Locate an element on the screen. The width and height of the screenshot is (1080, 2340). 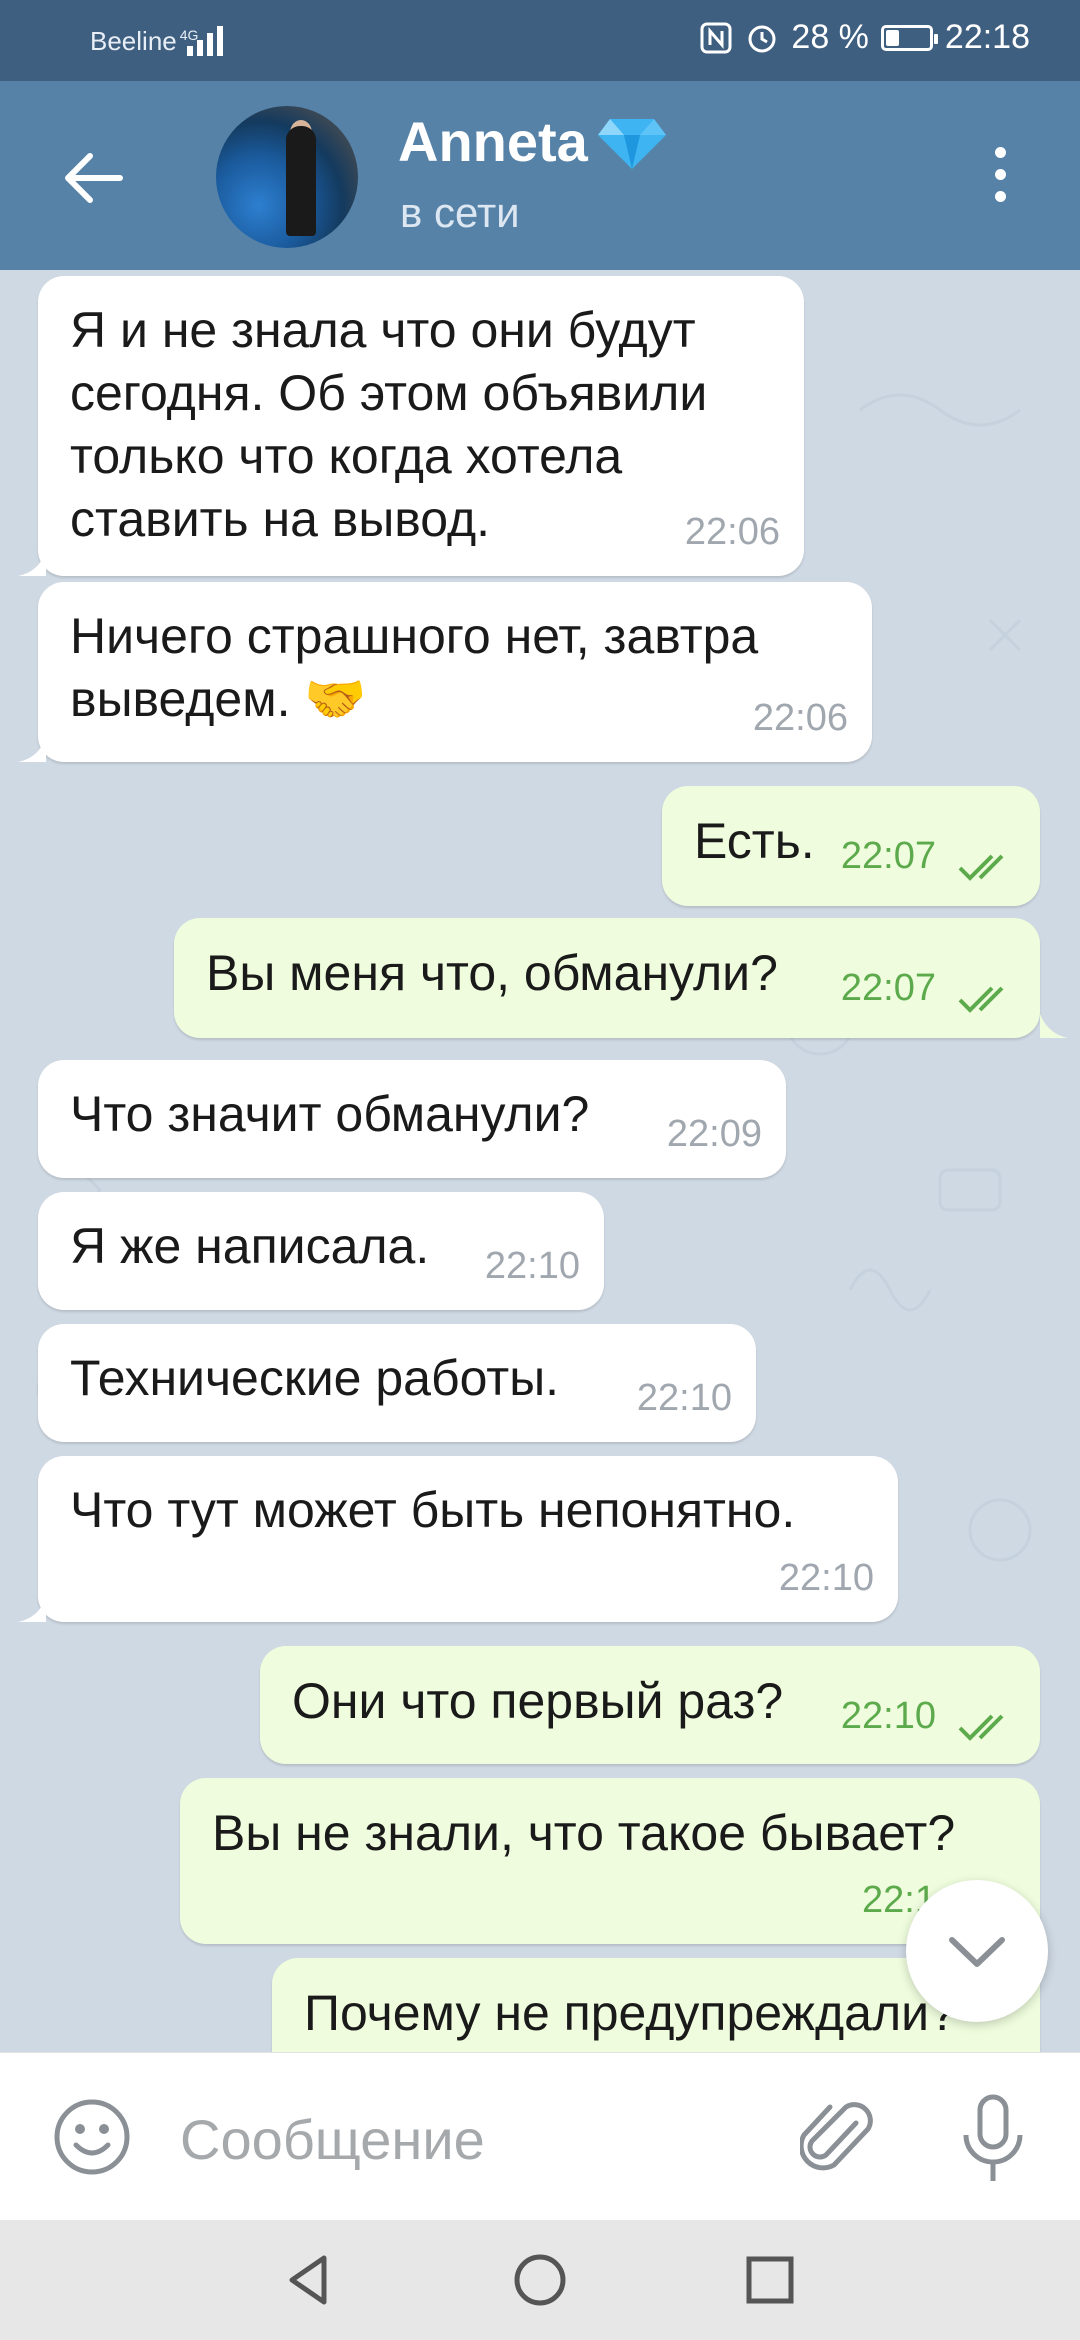
message-text: Что тут может быть непонятно. is located at coordinates (433, 1510).